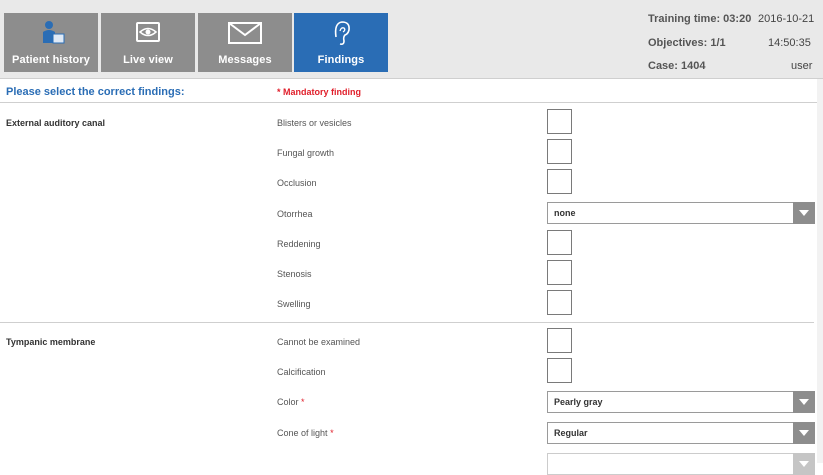 The width and height of the screenshot is (823, 475). I want to click on select-next-partial, so click(681, 464).